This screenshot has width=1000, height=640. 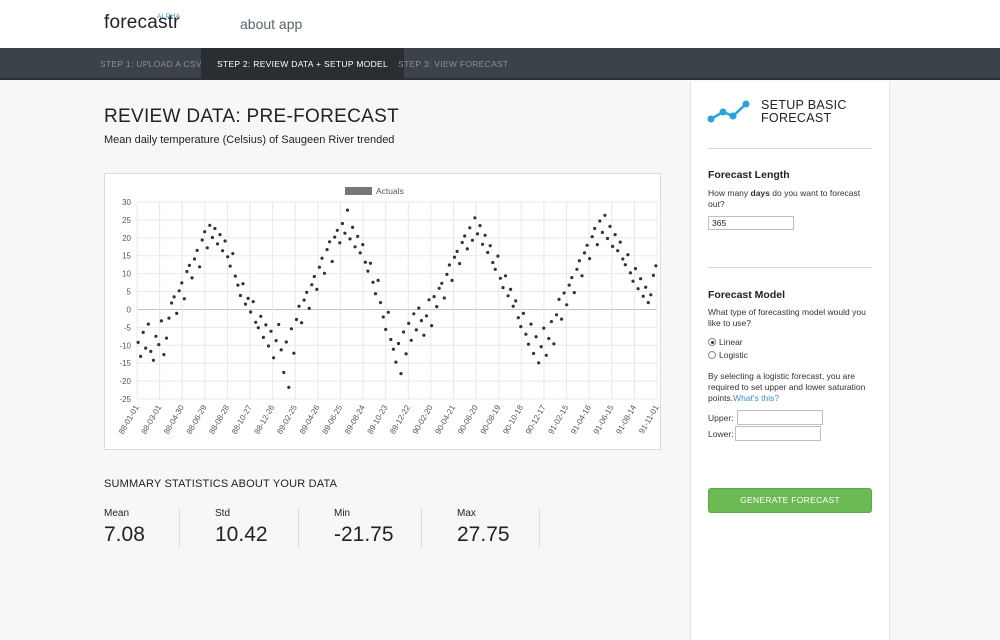 What do you see at coordinates (712, 355) in the screenshot?
I see `radio-logistic-button` at bounding box center [712, 355].